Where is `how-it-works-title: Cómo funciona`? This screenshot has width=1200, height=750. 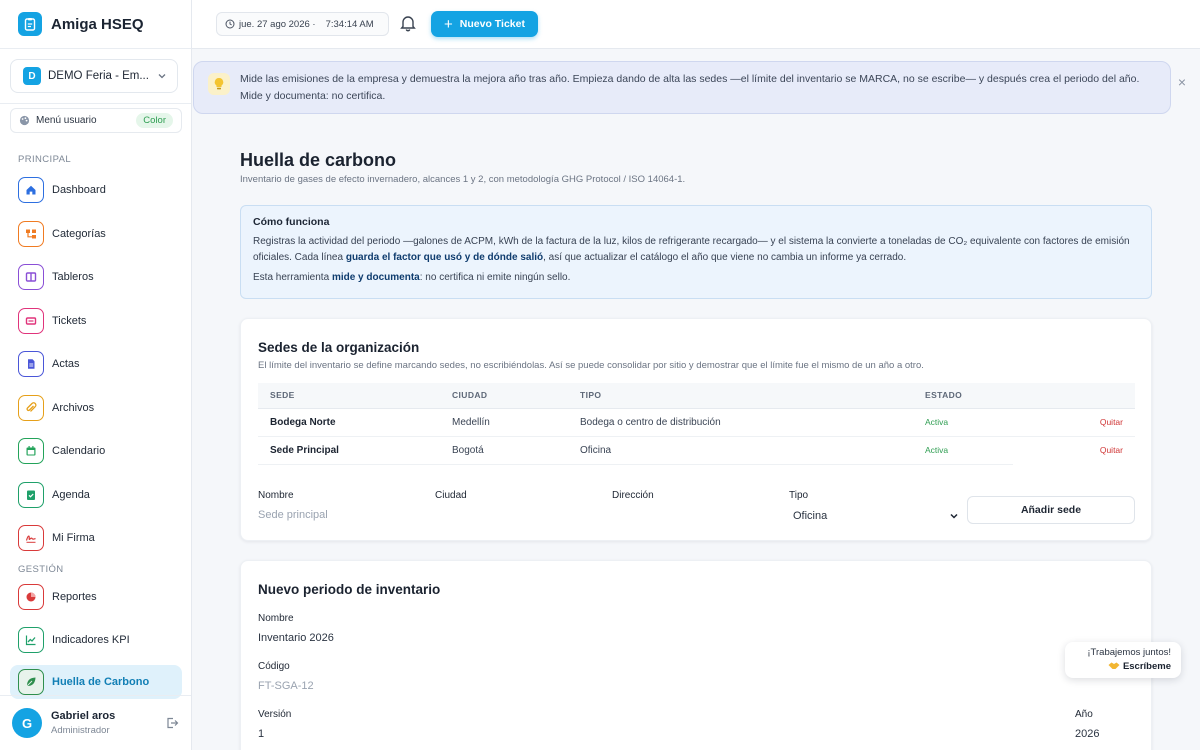
how-it-works-title: Cómo funciona is located at coordinates (291, 222).